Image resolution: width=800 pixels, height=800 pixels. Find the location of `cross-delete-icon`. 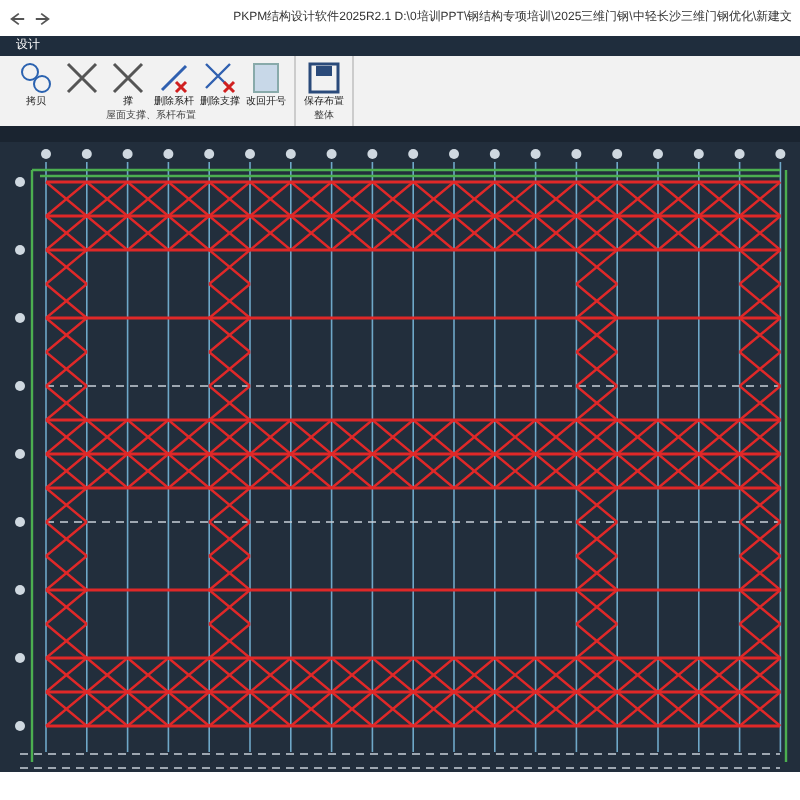

cross-delete-icon is located at coordinates (220, 78).